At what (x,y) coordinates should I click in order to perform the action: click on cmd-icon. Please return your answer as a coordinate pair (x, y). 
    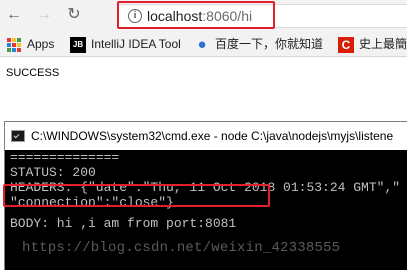
    Looking at the image, I should click on (18, 136).